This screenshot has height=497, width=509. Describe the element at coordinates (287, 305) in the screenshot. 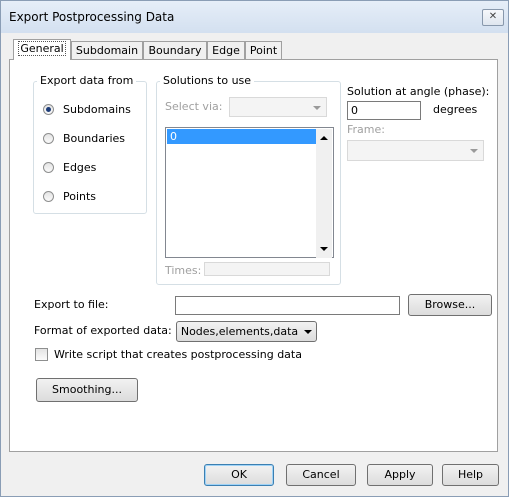

I see `export-file-input` at that location.